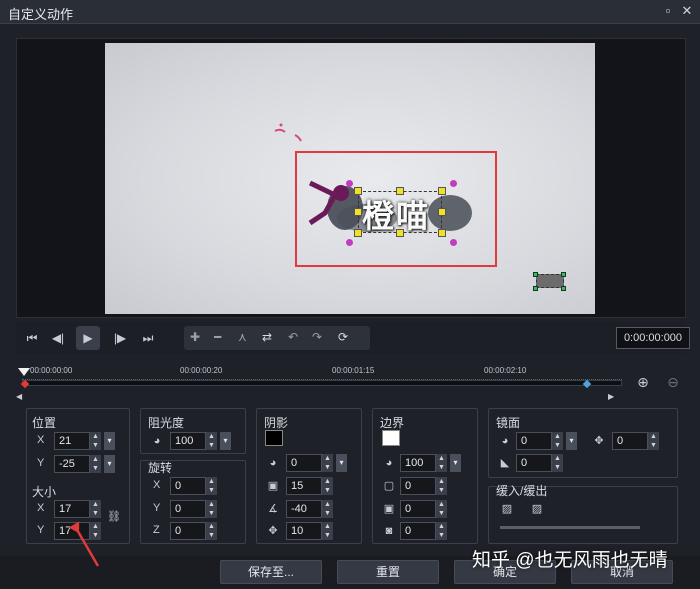 Image resolution: width=700 pixels, height=589 pixels. Describe the element at coordinates (293, 337) in the screenshot. I see `prev-keyframe-icon: ↶` at that location.